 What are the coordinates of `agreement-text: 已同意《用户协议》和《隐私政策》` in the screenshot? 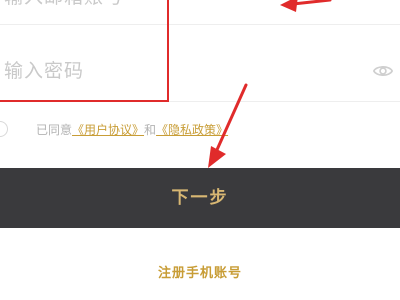 It's located at (132, 130).